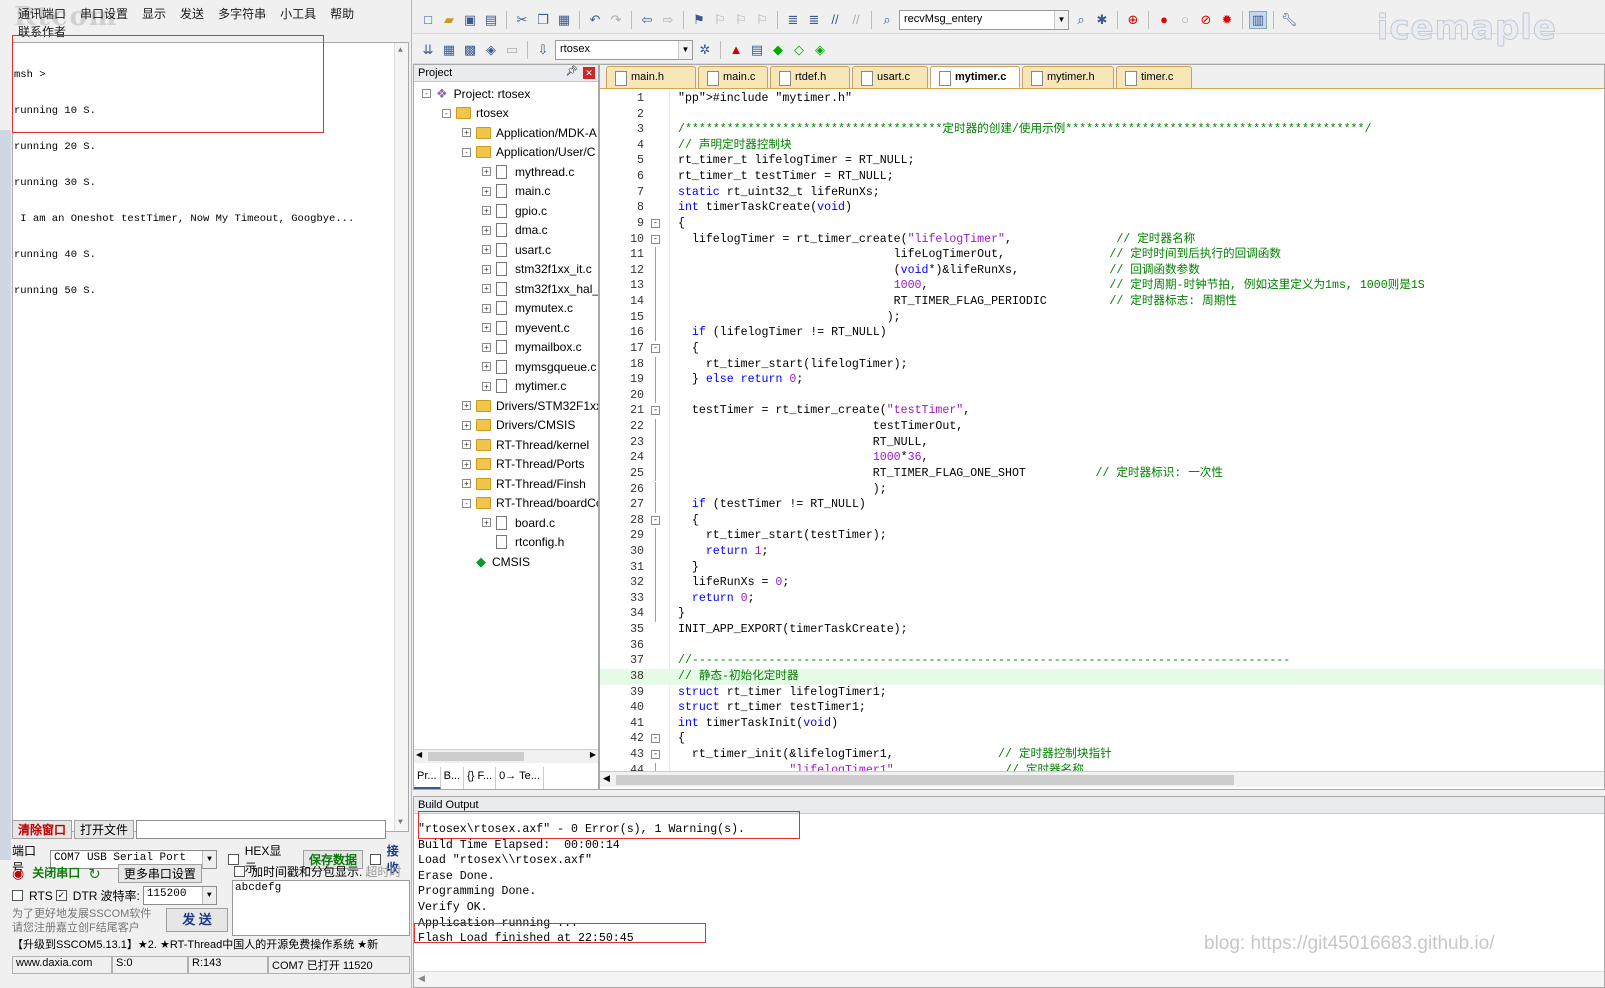 The height and width of the screenshot is (988, 1605). I want to click on dtr-checkbox: ✓, so click(61, 895).